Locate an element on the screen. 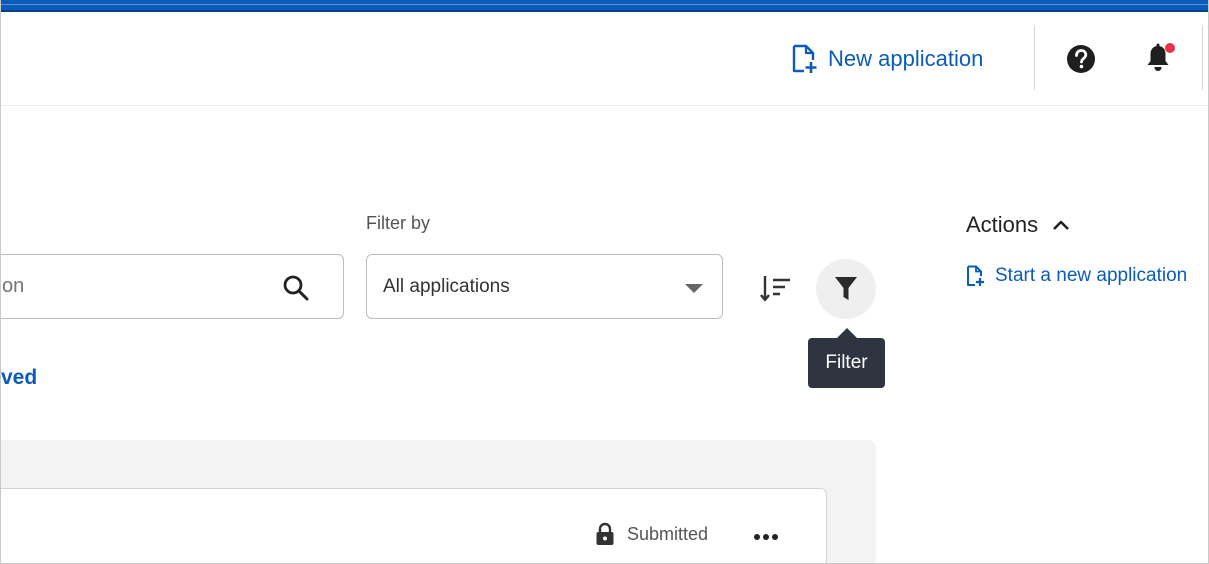 The width and height of the screenshot is (1209, 564). more-horizontal-icon is located at coordinates (766, 537).